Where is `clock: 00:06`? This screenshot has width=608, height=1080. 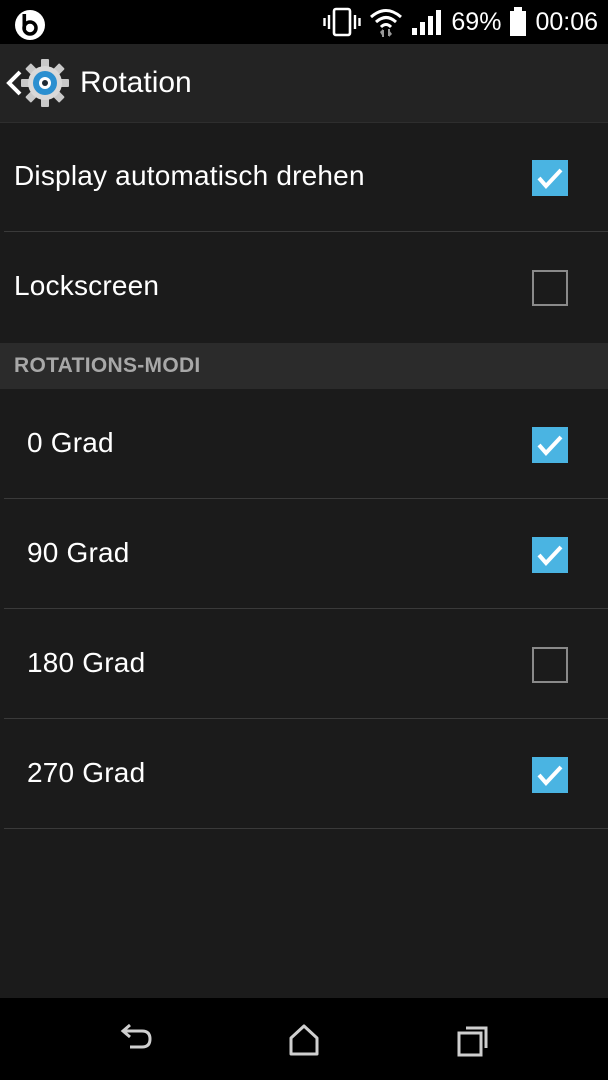 clock: 00:06 is located at coordinates (566, 21).